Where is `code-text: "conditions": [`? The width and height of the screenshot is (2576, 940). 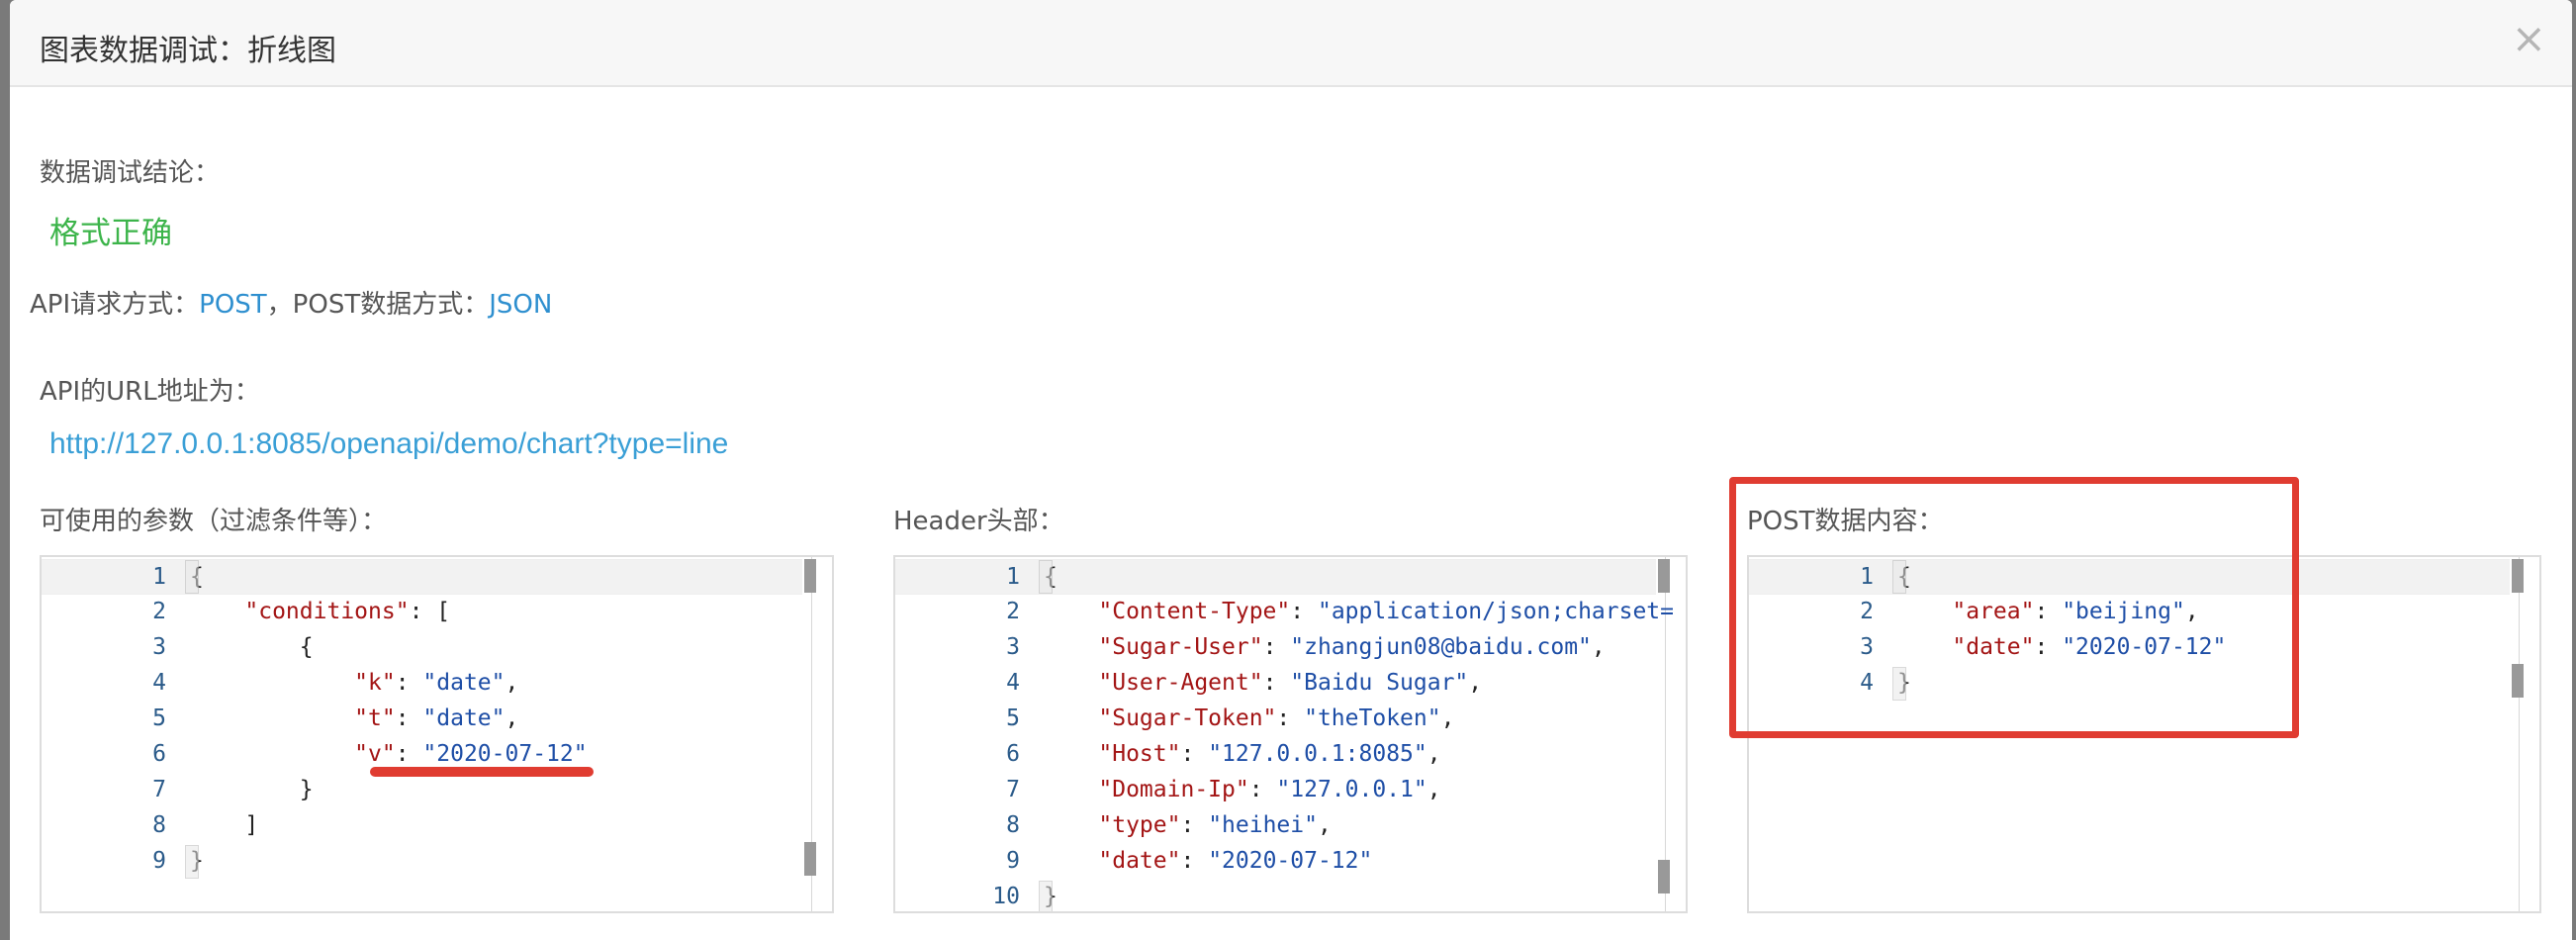 code-text: "conditions": [ is located at coordinates (347, 611).